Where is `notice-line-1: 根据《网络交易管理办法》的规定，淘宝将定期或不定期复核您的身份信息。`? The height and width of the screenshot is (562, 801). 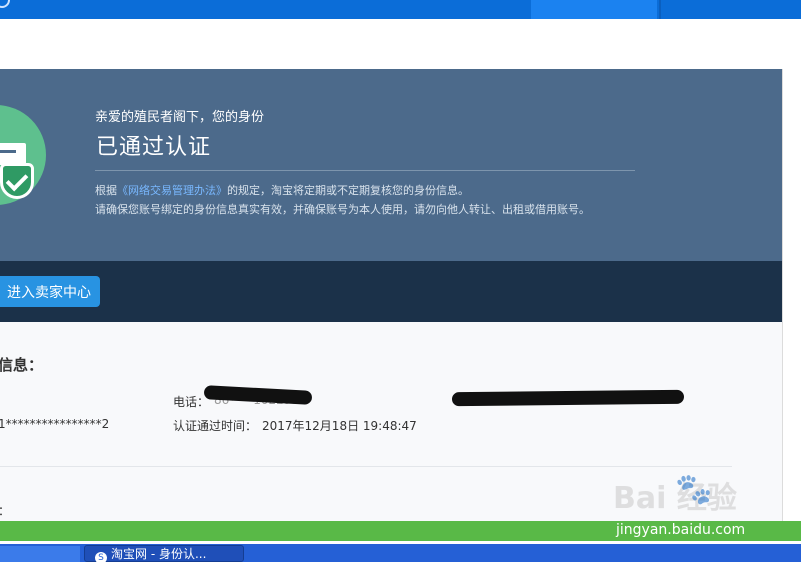 notice-line-1: 根据《网络交易管理办法》的规定，淘宝将定期或不定期复核您的身份信息。 is located at coordinates (282, 190).